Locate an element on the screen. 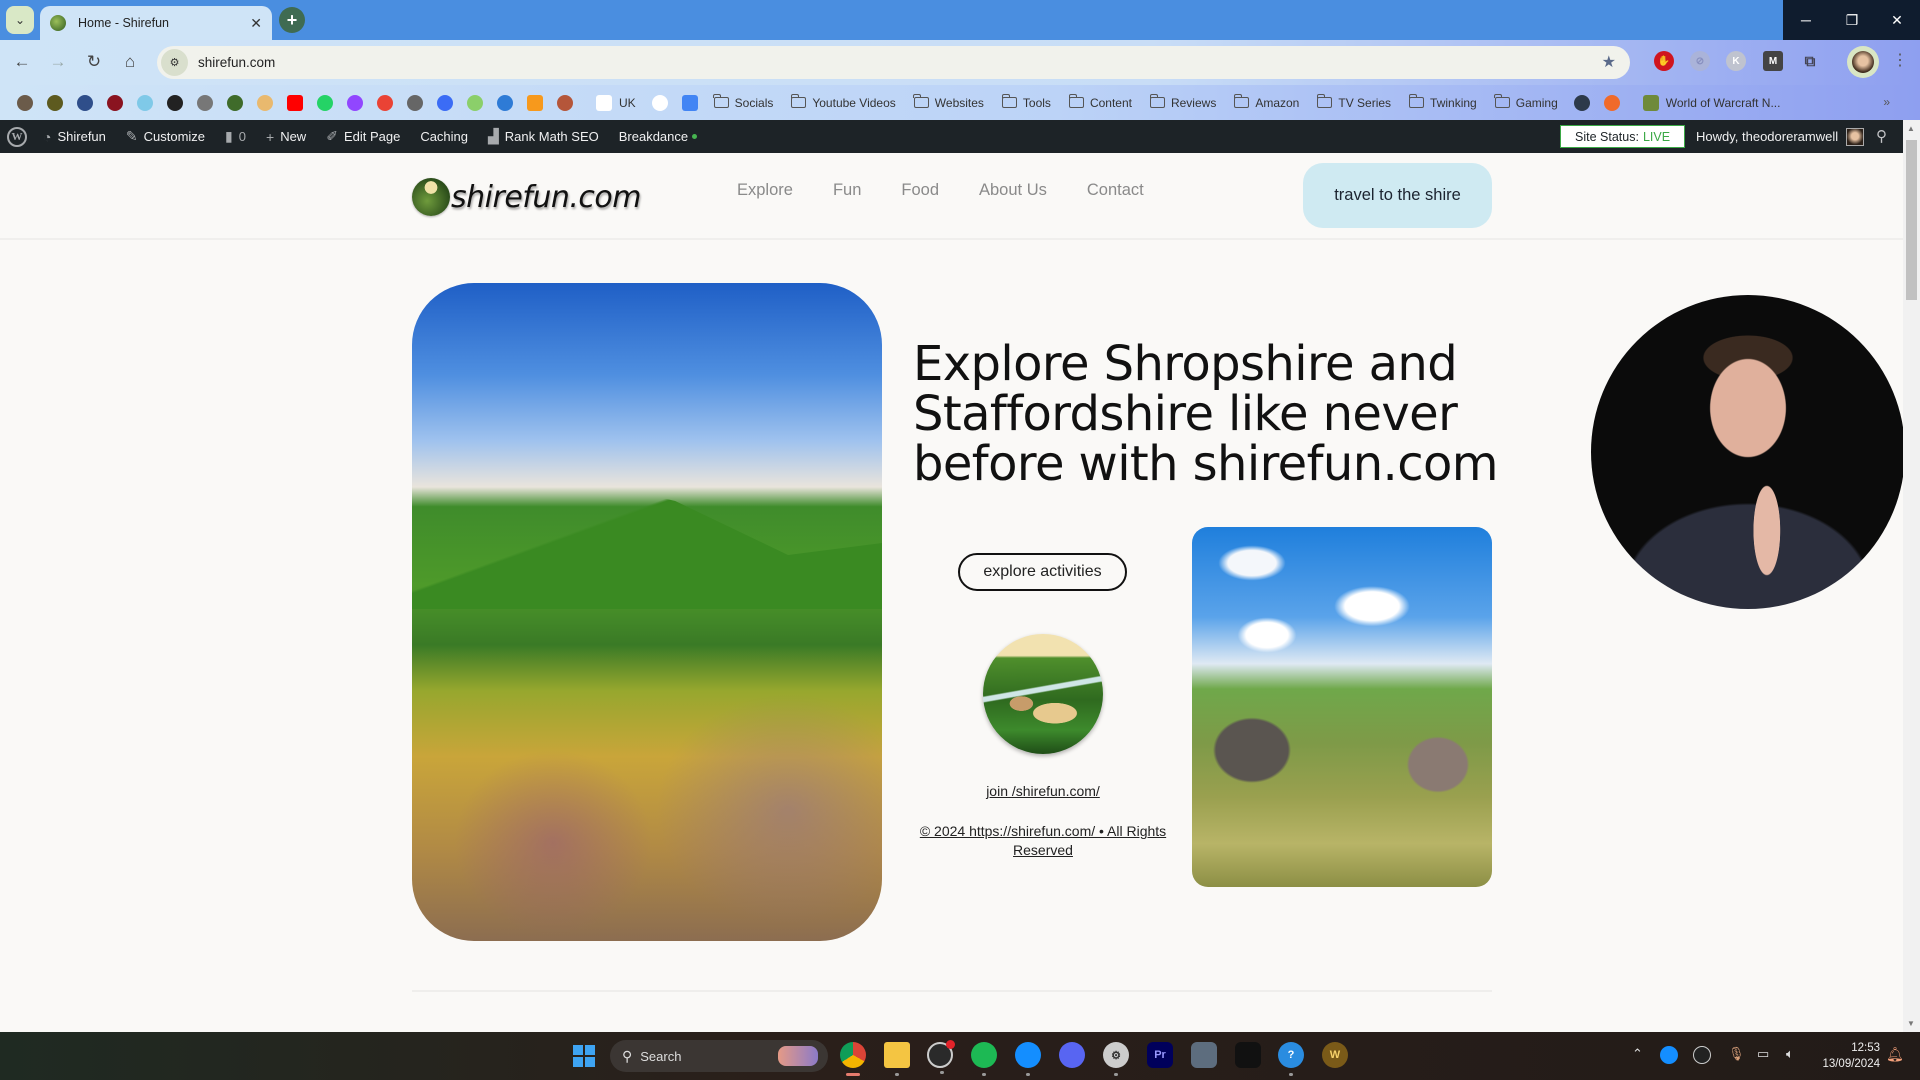  tray-battlenet-icon is located at coordinates (1669, 1055).